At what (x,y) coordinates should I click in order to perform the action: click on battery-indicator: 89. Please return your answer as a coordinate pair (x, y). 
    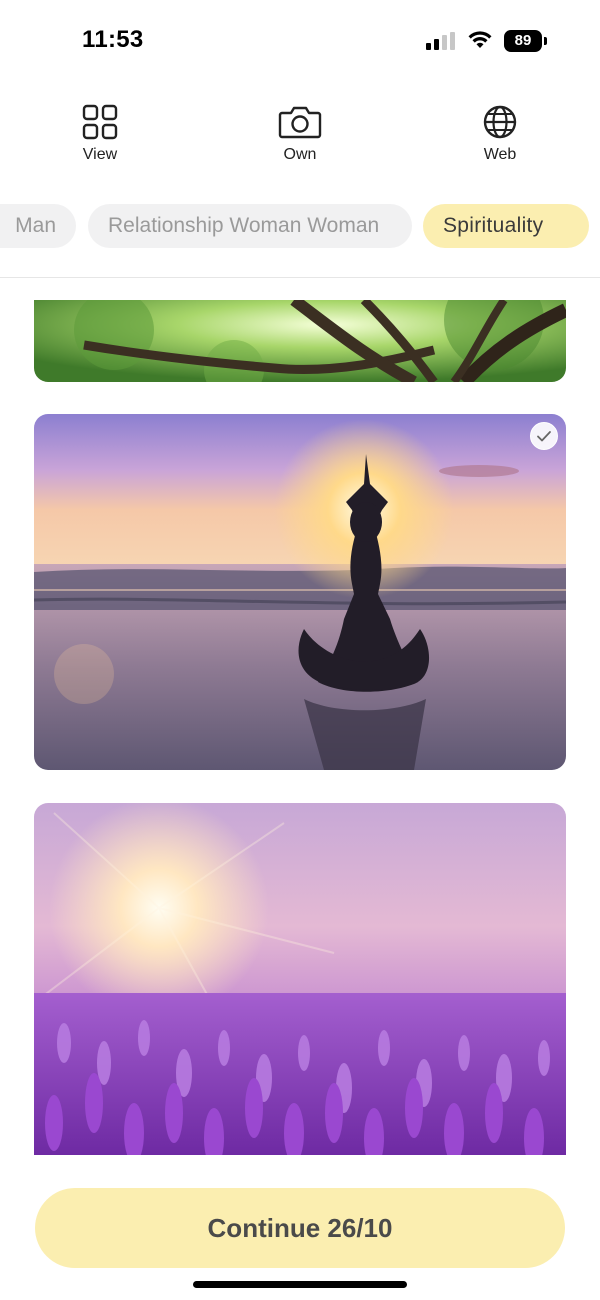
    Looking at the image, I should click on (526, 41).